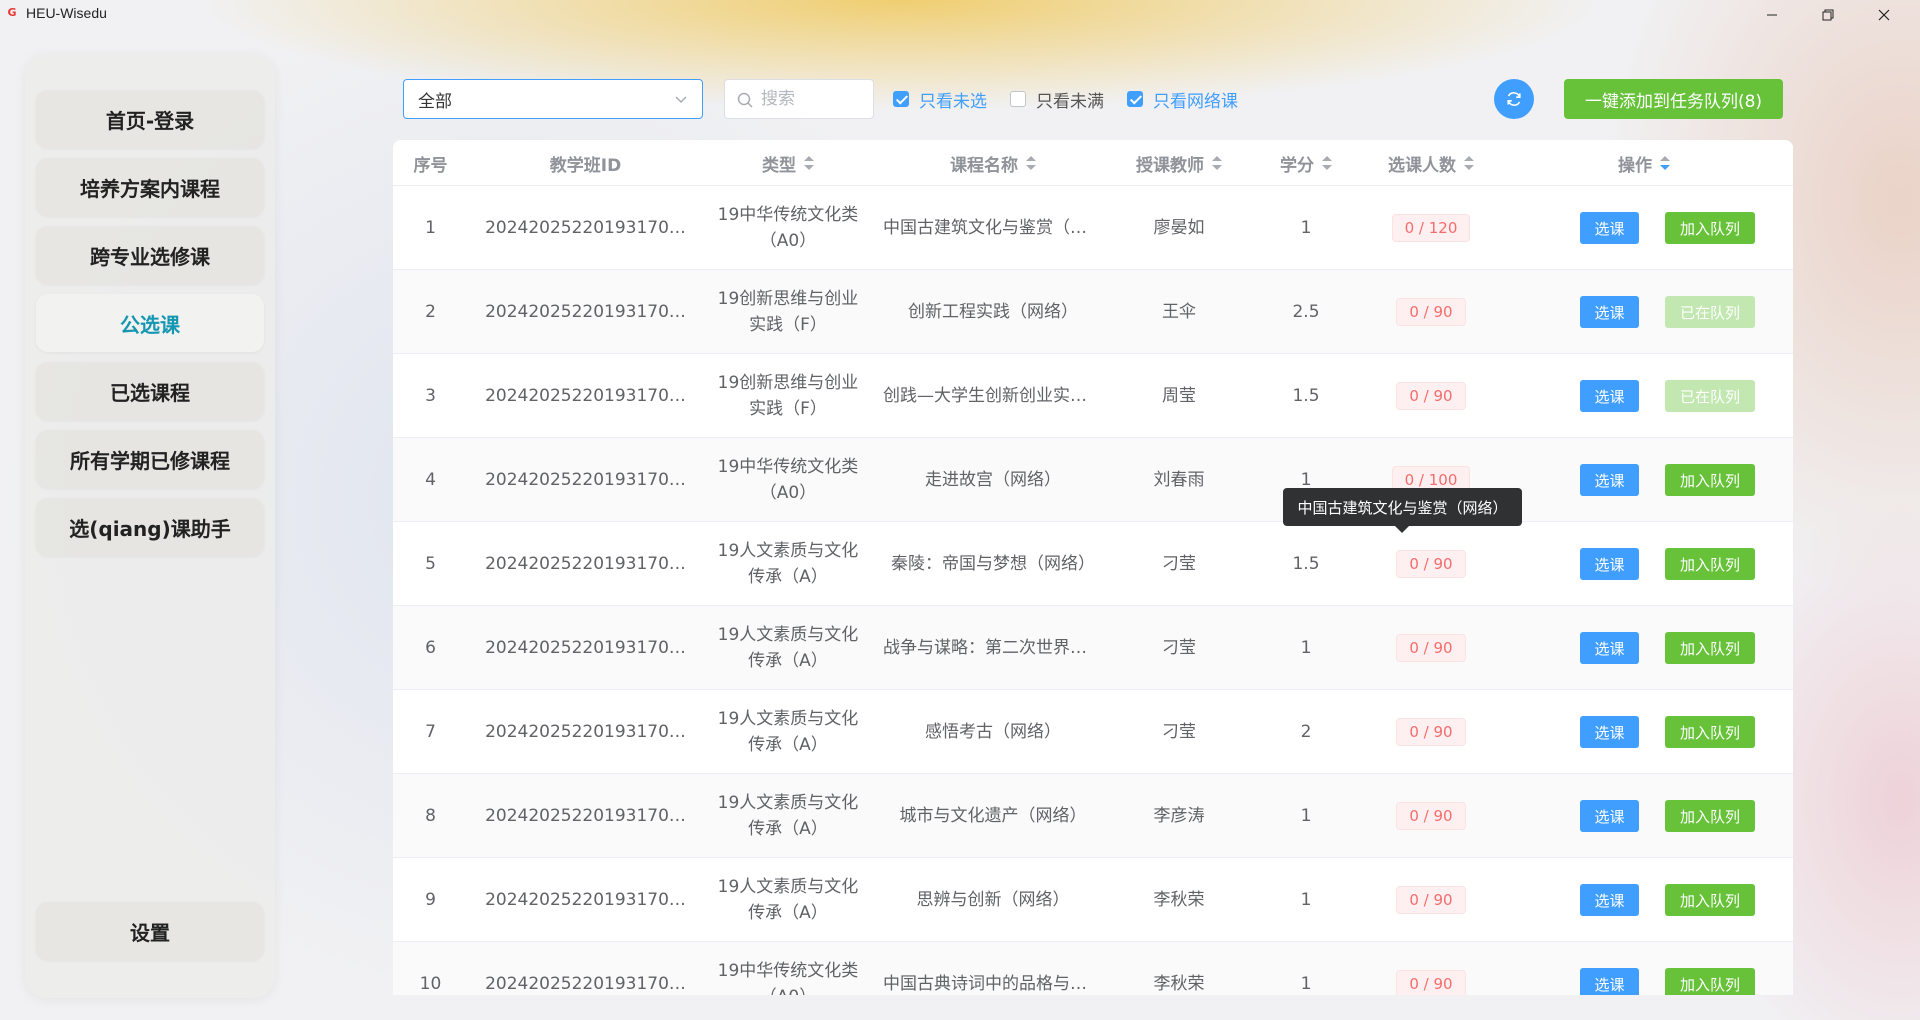 This screenshot has height=1020, width=1920. What do you see at coordinates (1306, 732) in the screenshot?
I see `cell-credit: 2` at bounding box center [1306, 732].